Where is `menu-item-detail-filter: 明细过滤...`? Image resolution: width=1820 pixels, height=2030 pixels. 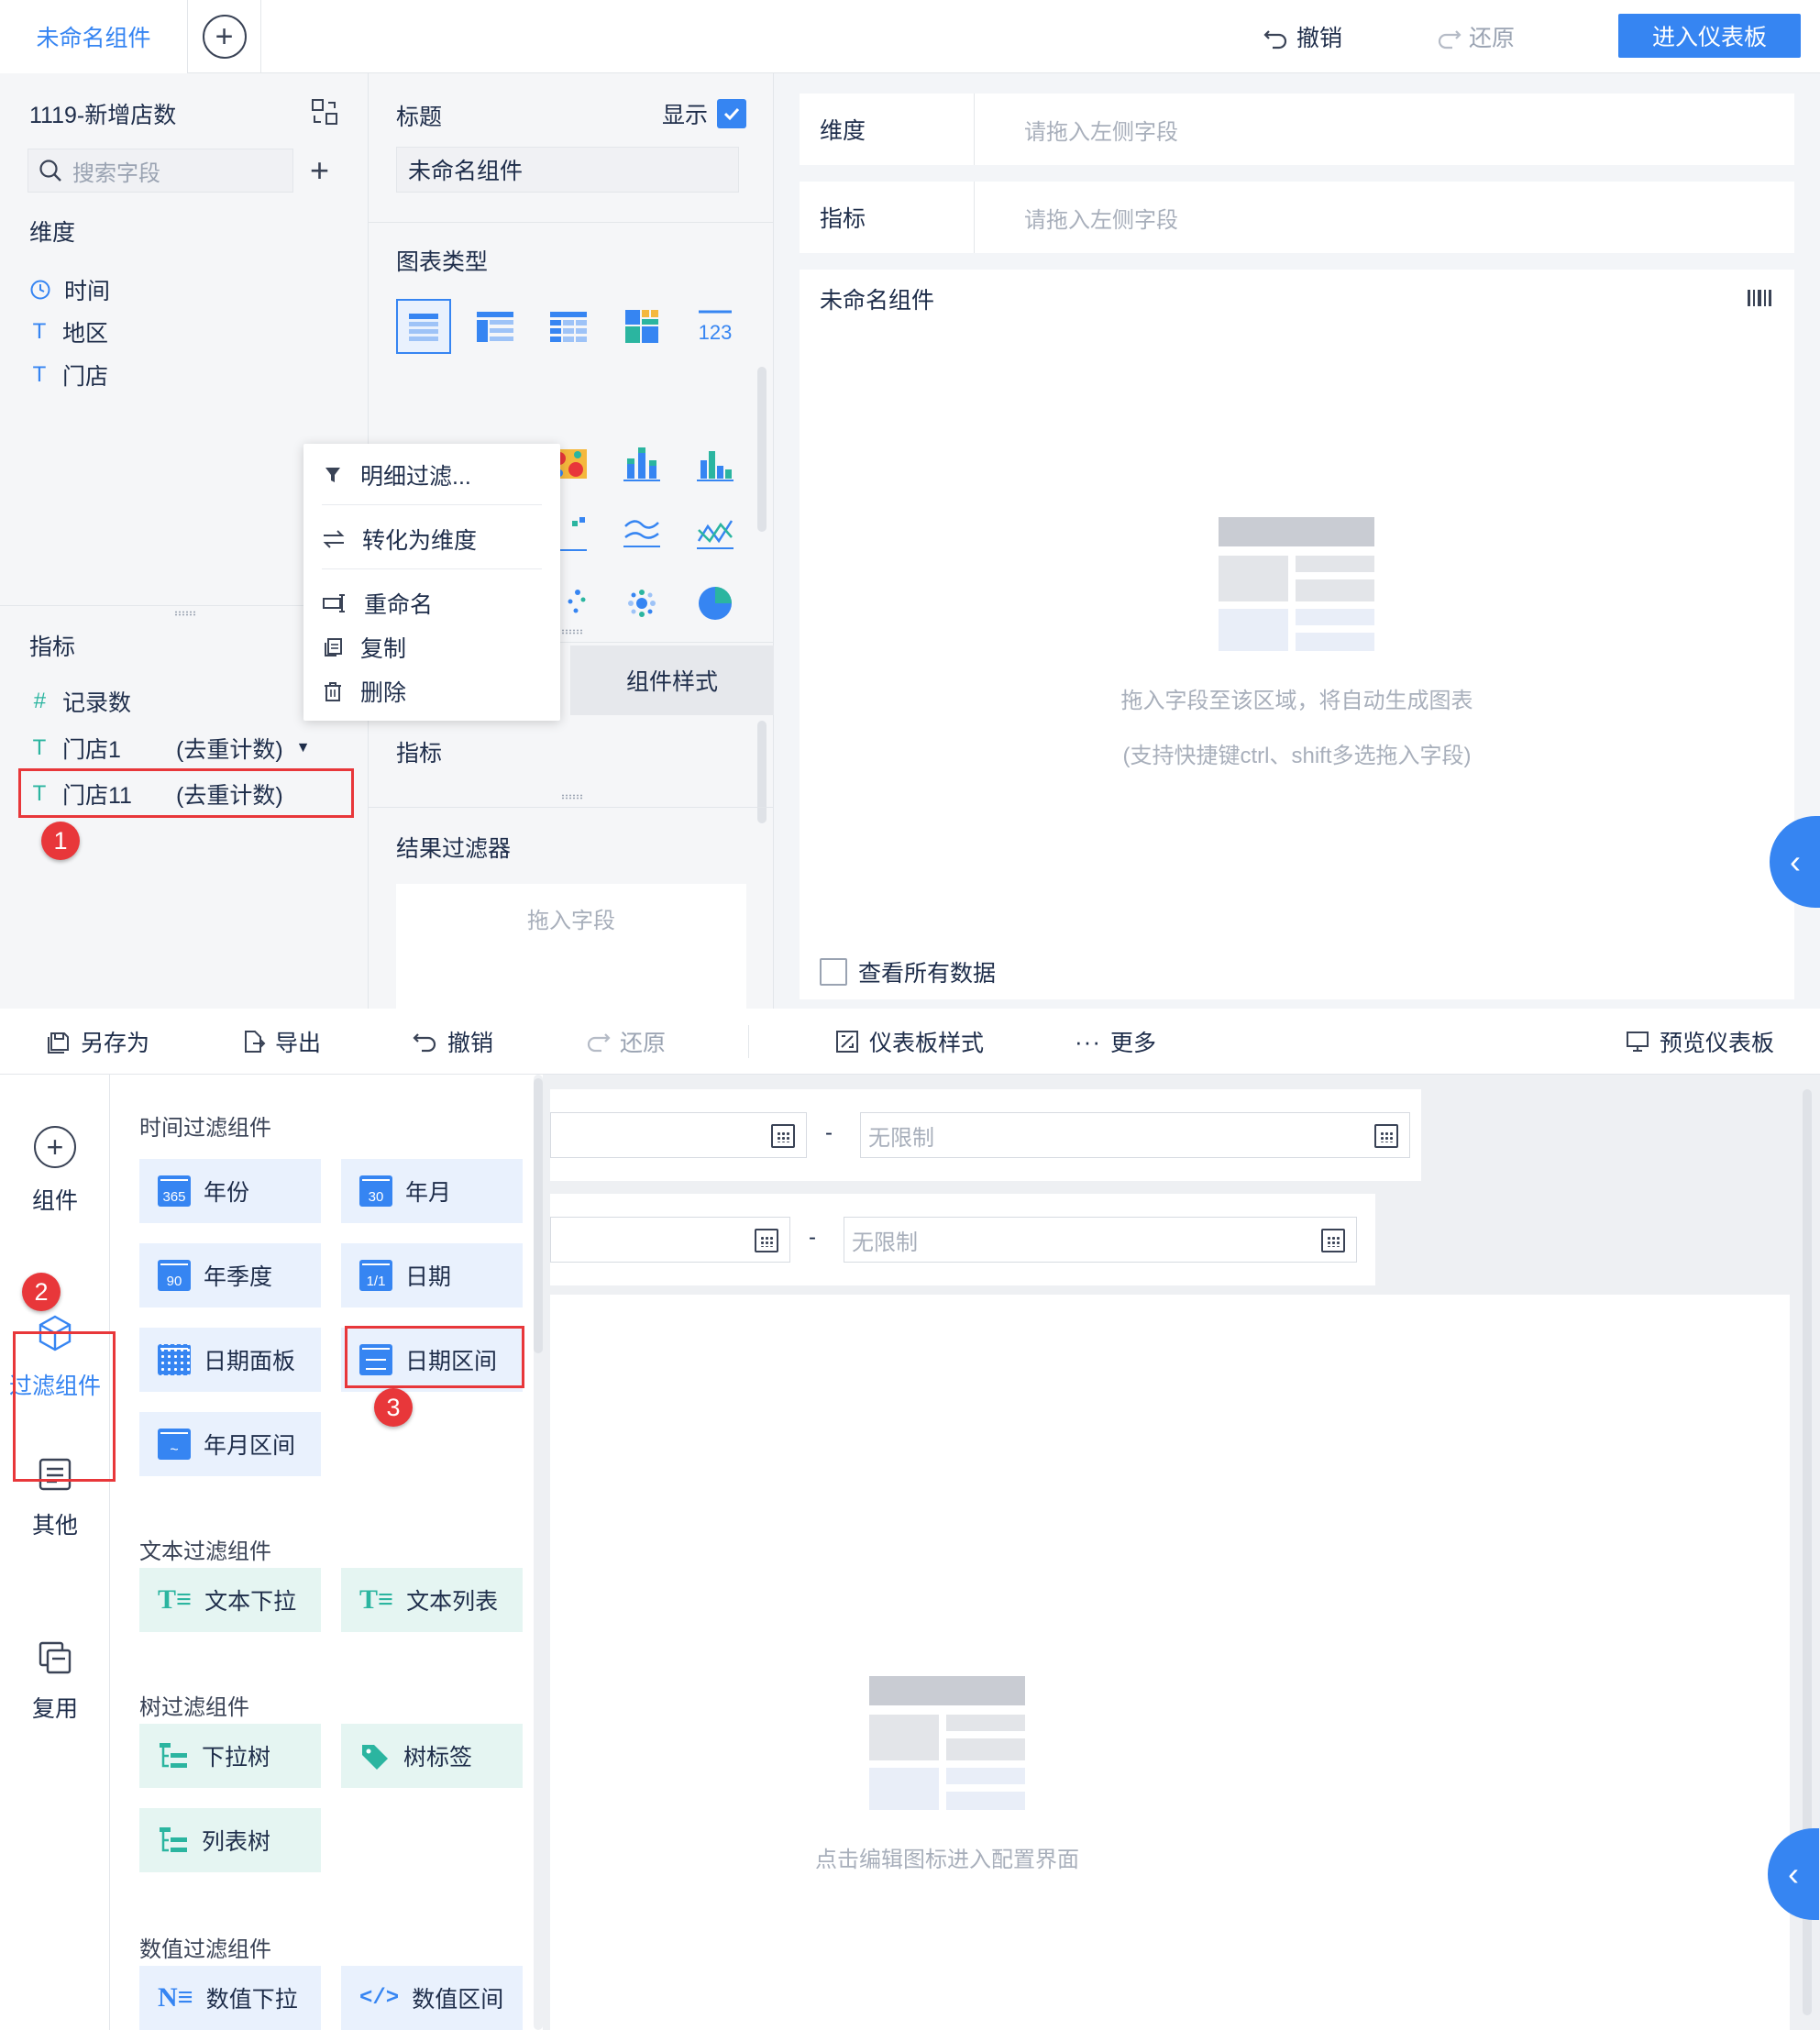
menu-item-detail-filter: 明细过滤... is located at coordinates (396, 475).